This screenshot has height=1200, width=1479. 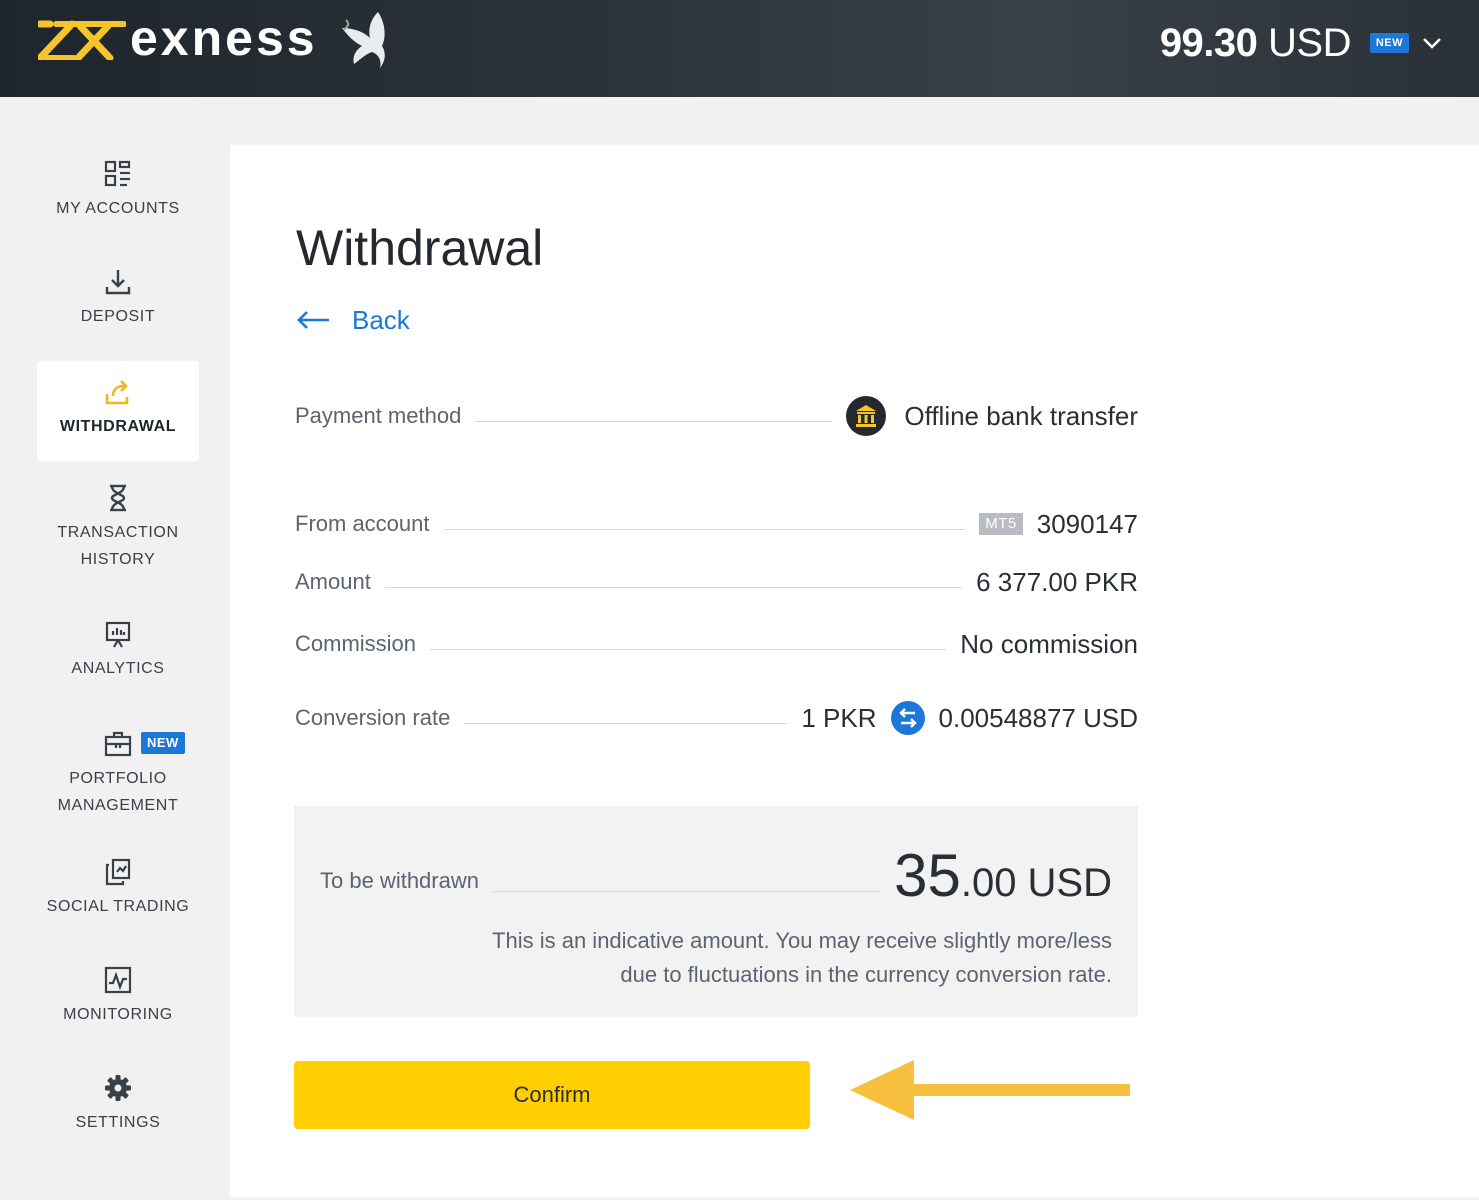 I want to click on sidebar-item-deposit: DEPOSIT, so click(x=118, y=298).